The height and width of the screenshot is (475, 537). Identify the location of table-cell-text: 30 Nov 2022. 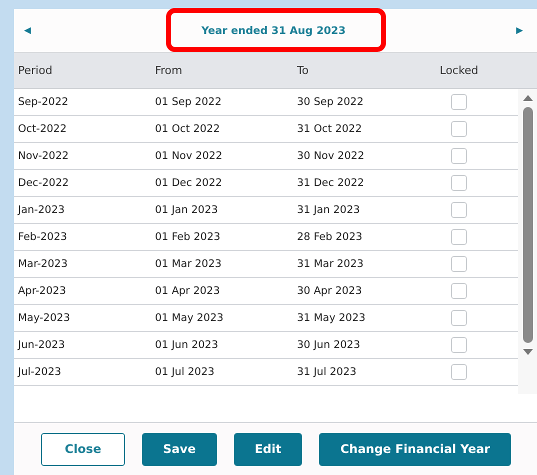
(331, 156).